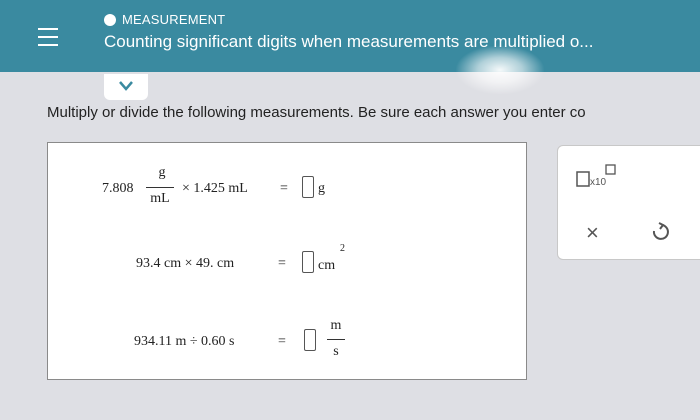  What do you see at coordinates (336, 351) in the screenshot?
I see `eq3-unit-den: s` at bounding box center [336, 351].